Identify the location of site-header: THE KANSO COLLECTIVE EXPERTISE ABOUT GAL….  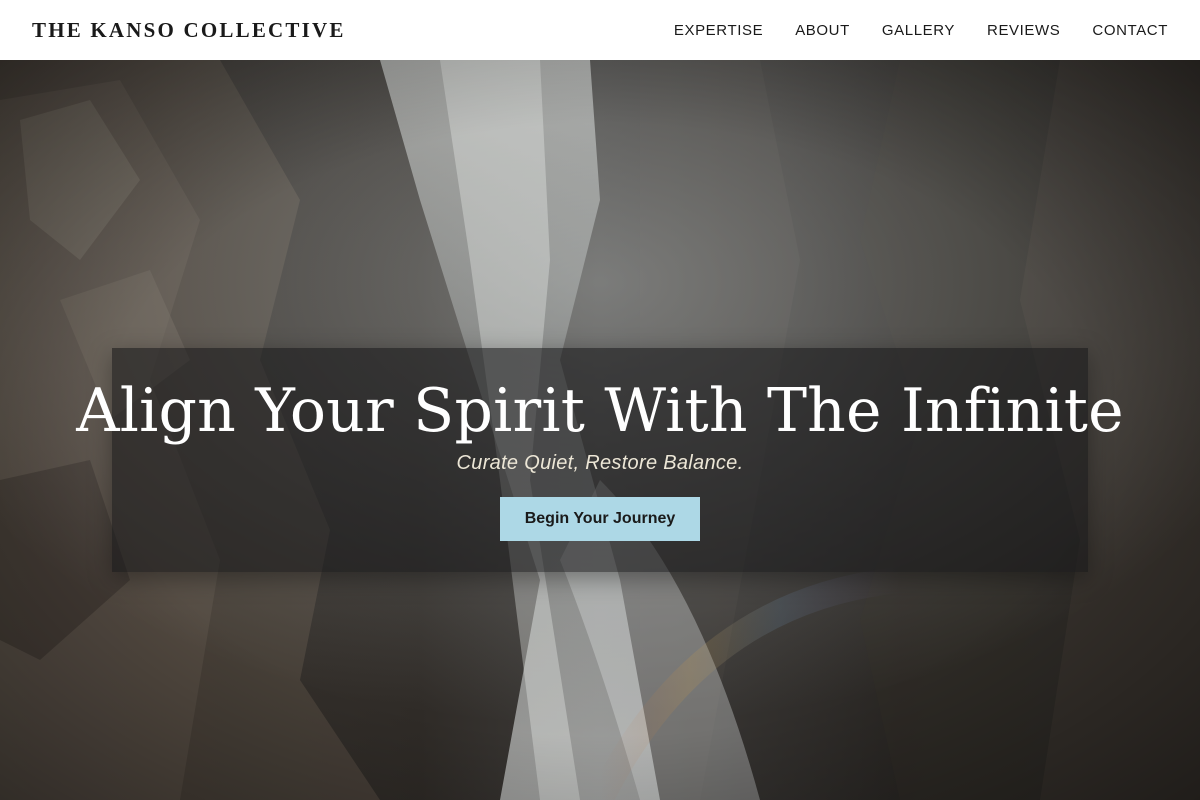
(600, 30).